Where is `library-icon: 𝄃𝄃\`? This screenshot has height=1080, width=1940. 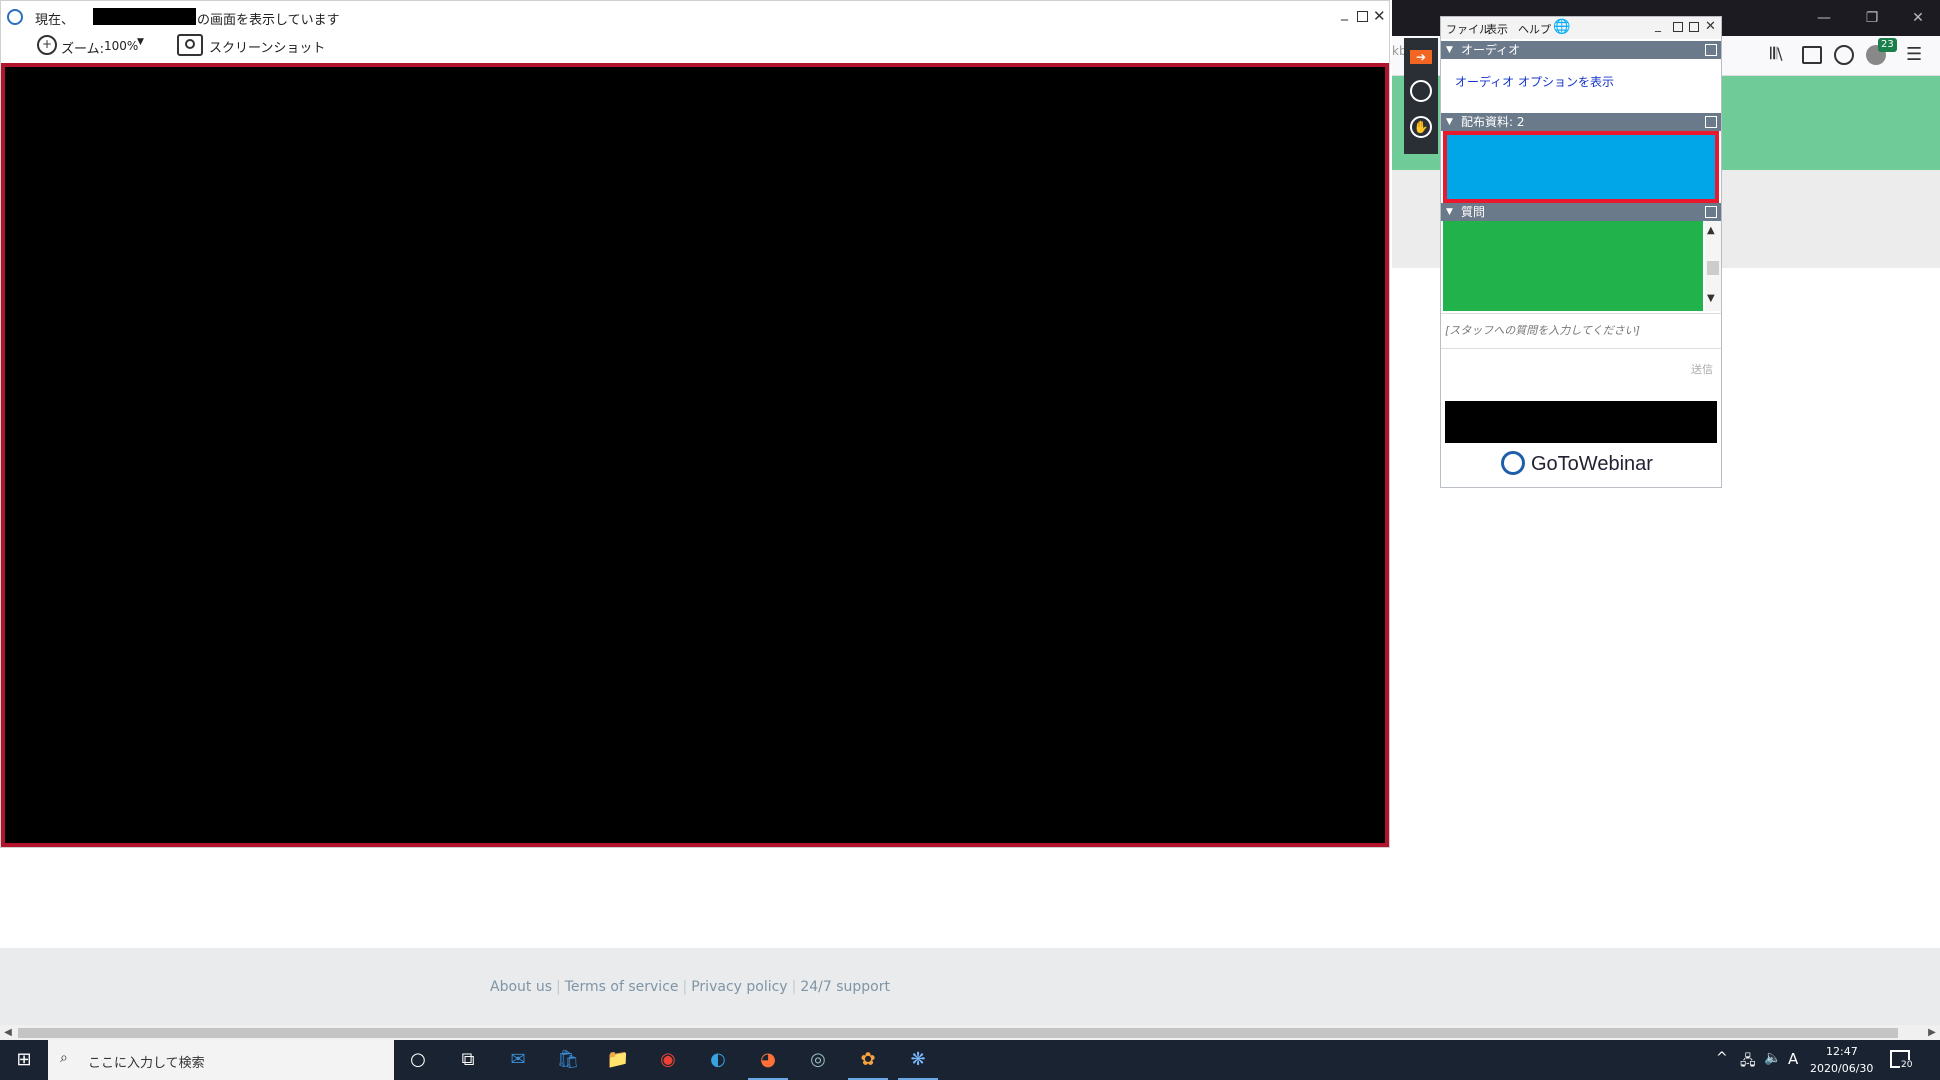 library-icon: 𝄃𝄃\ is located at coordinates (1782, 56).